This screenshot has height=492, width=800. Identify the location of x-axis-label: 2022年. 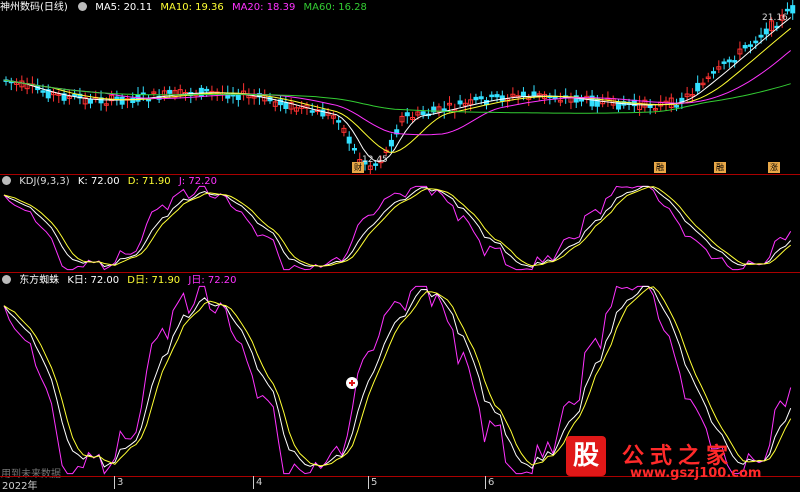
(20, 486).